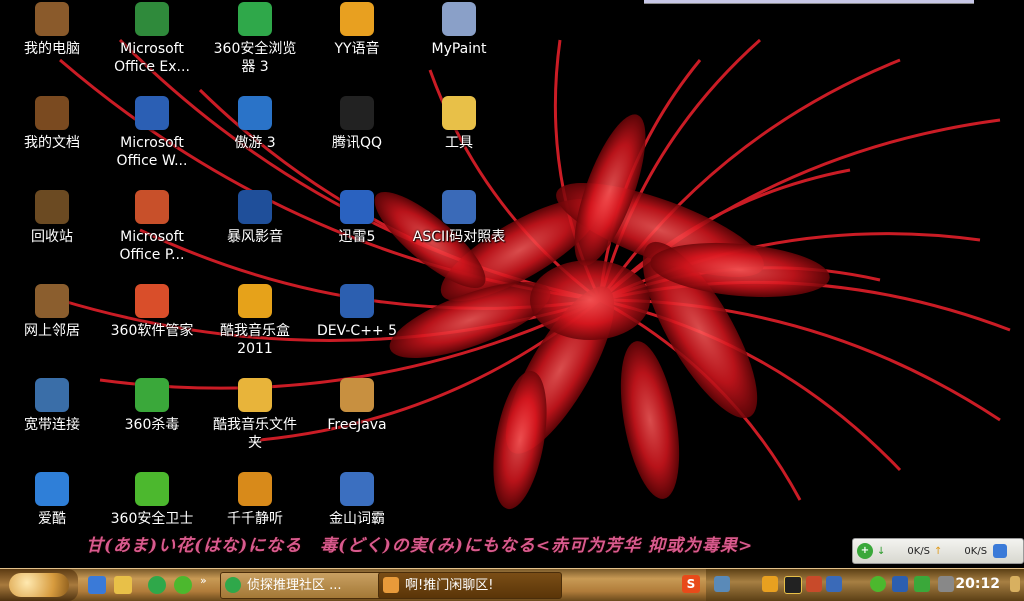 This screenshot has width=1024, height=601. Describe the element at coordinates (459, 237) in the screenshot. I see `desktop-icon-label: ASCII码对照表` at that location.